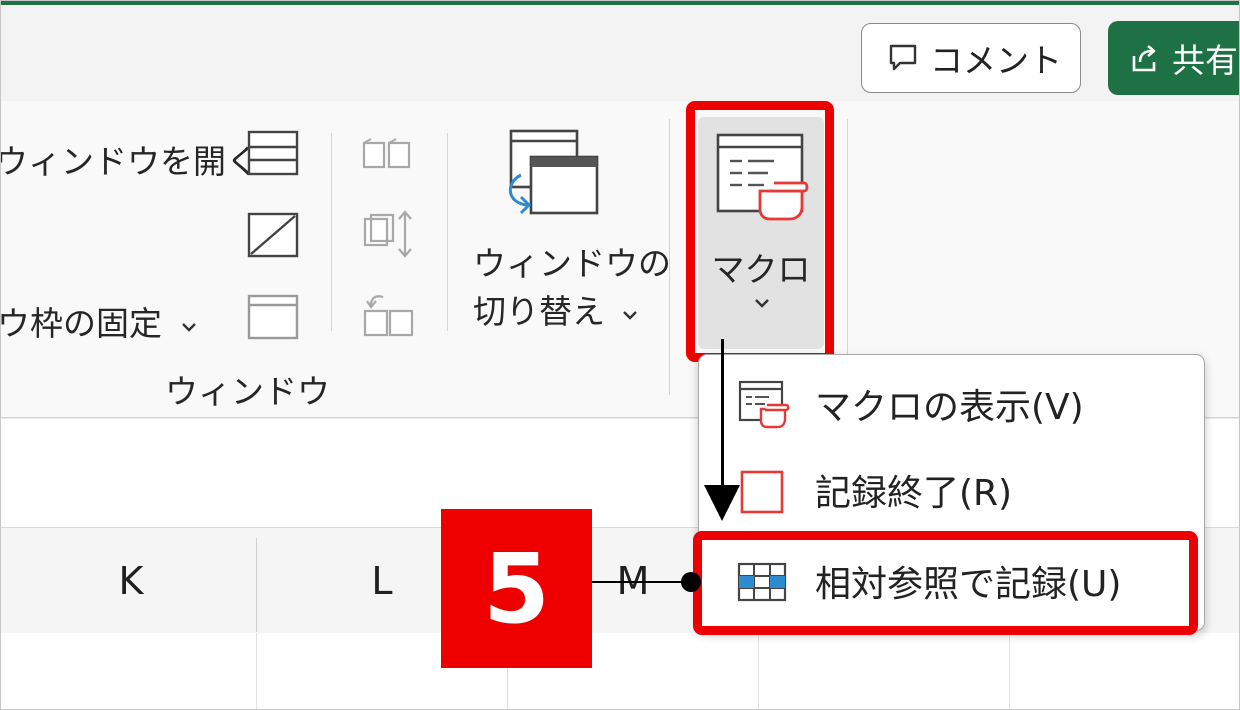  What do you see at coordinates (130, 159) in the screenshot?
I see `new-window-button: ウィンドウを開く` at bounding box center [130, 159].